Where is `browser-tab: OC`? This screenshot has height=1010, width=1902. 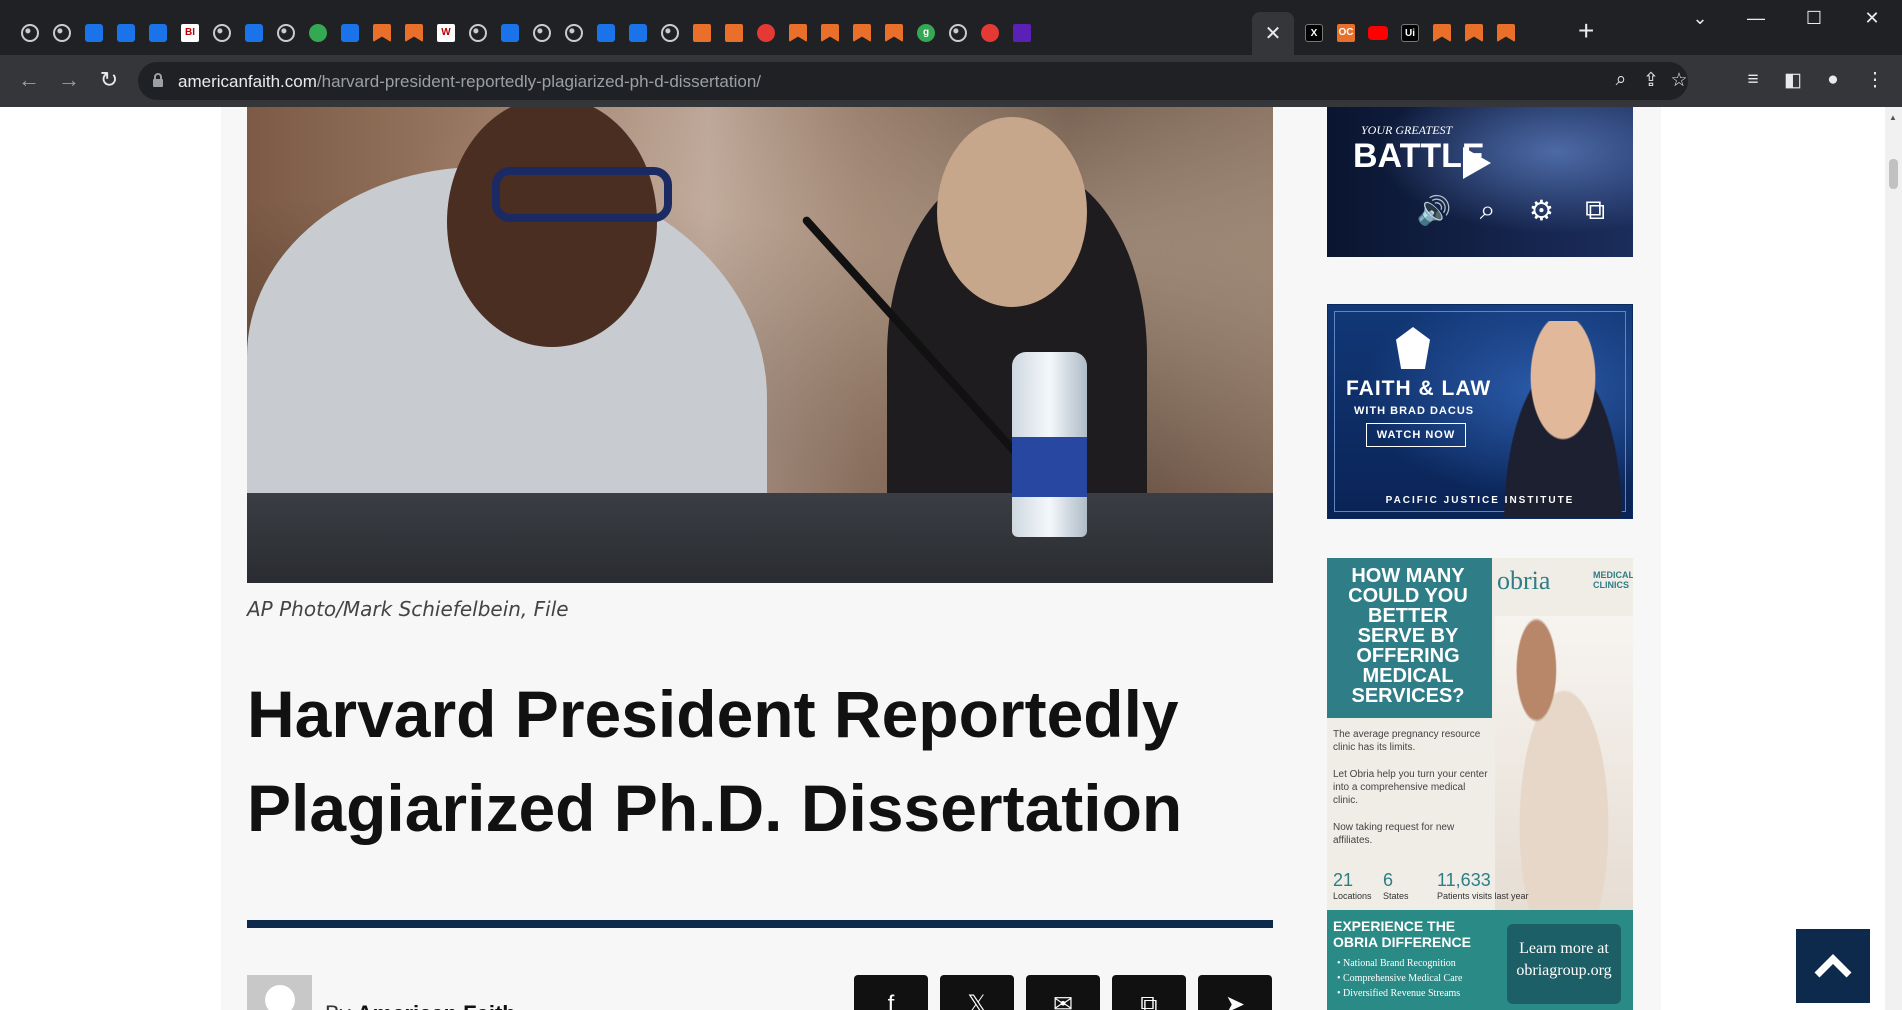 browser-tab: OC is located at coordinates (1346, 33).